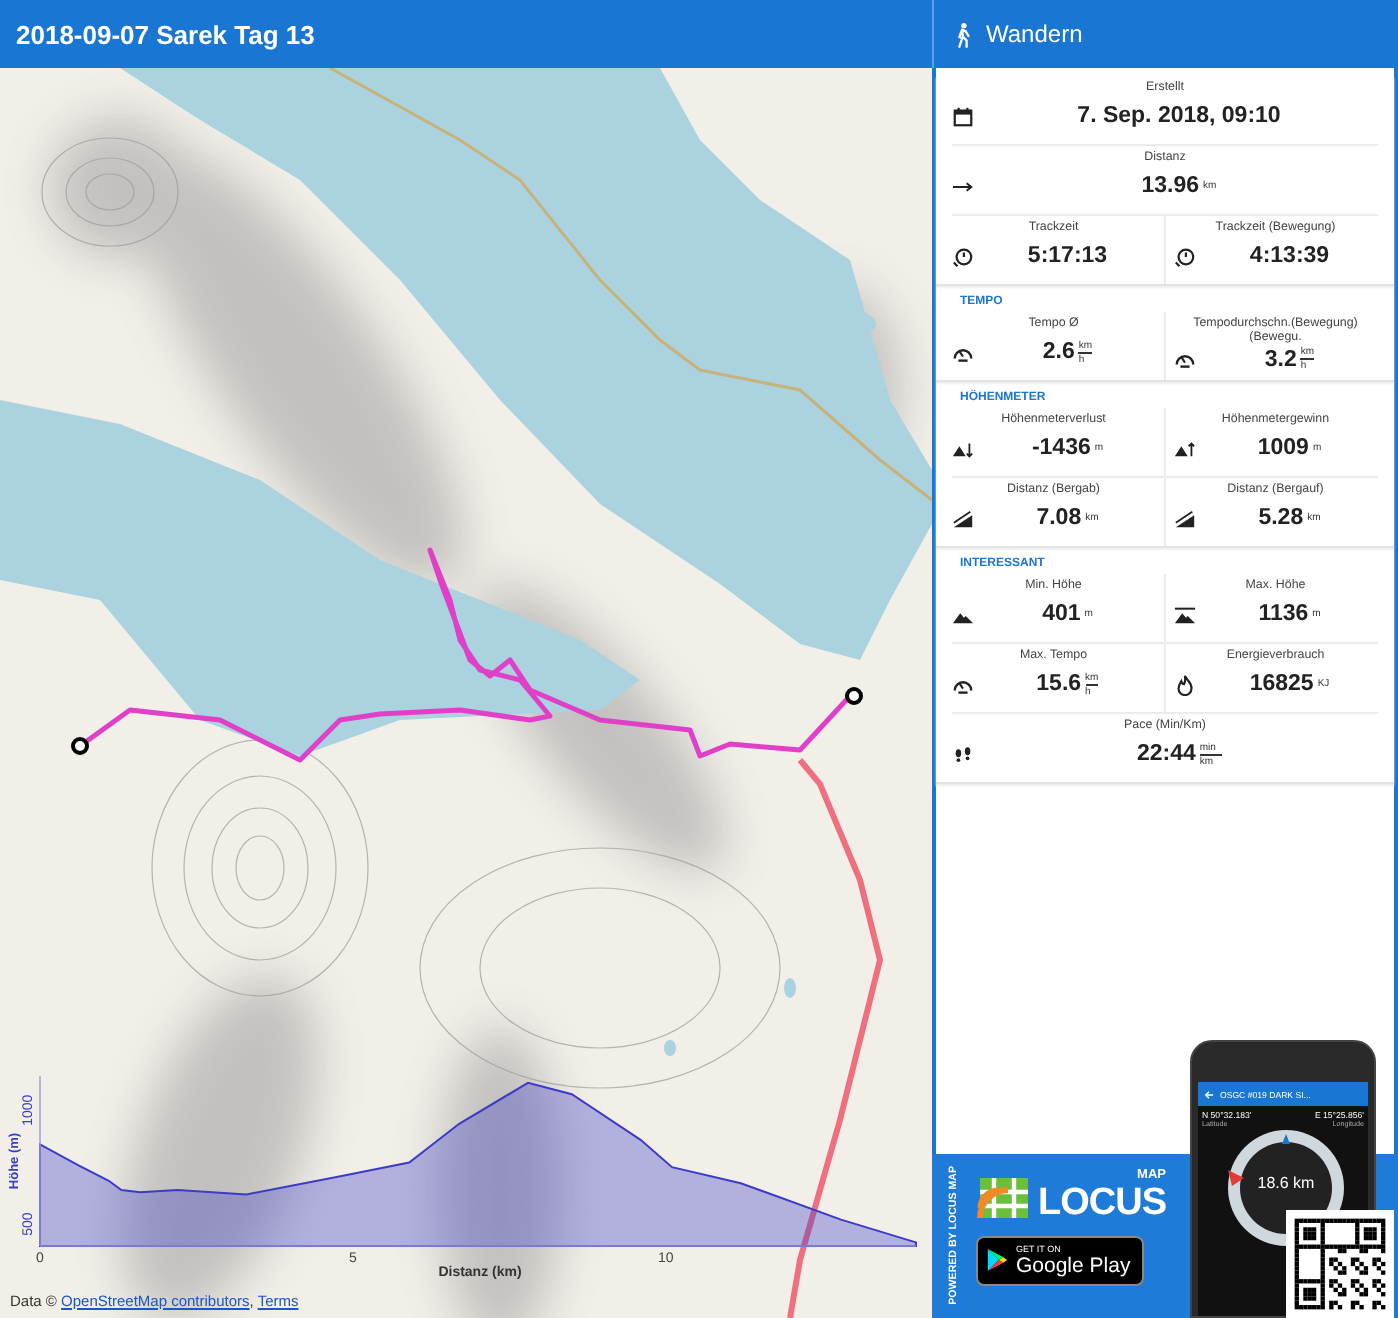 This screenshot has width=1398, height=1318. Describe the element at coordinates (1102, 1202) in the screenshot. I see `logo-text: LOCUS` at that location.